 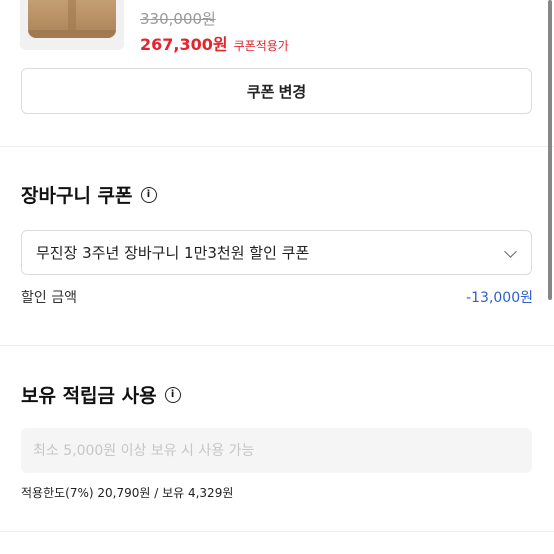 I want to click on sale-price: 267,300원, so click(x=184, y=44).